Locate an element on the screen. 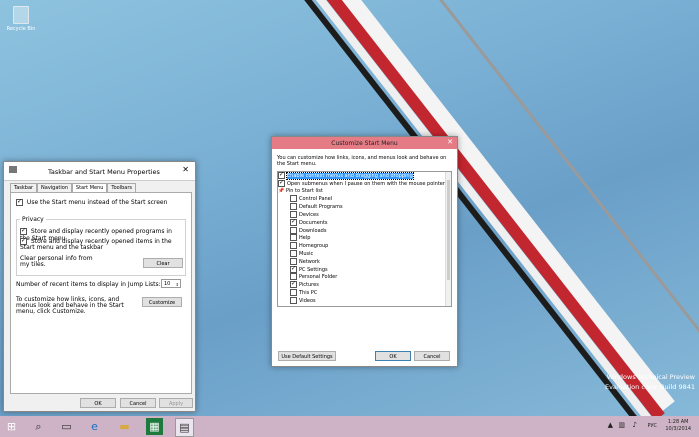  clock-time: 1:28 AM is located at coordinates (678, 422).